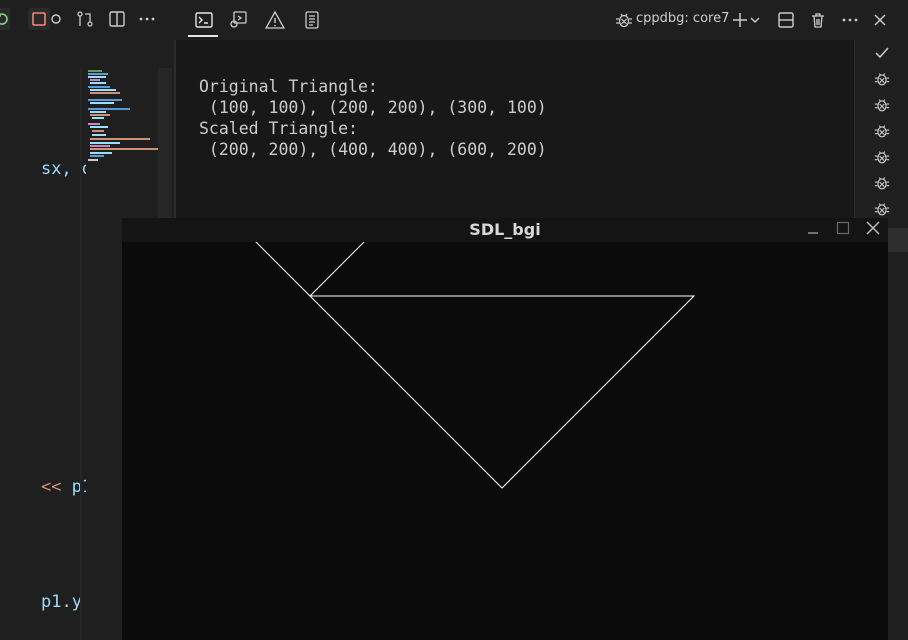  I want to click on more-actions-button, so click(850, 20).